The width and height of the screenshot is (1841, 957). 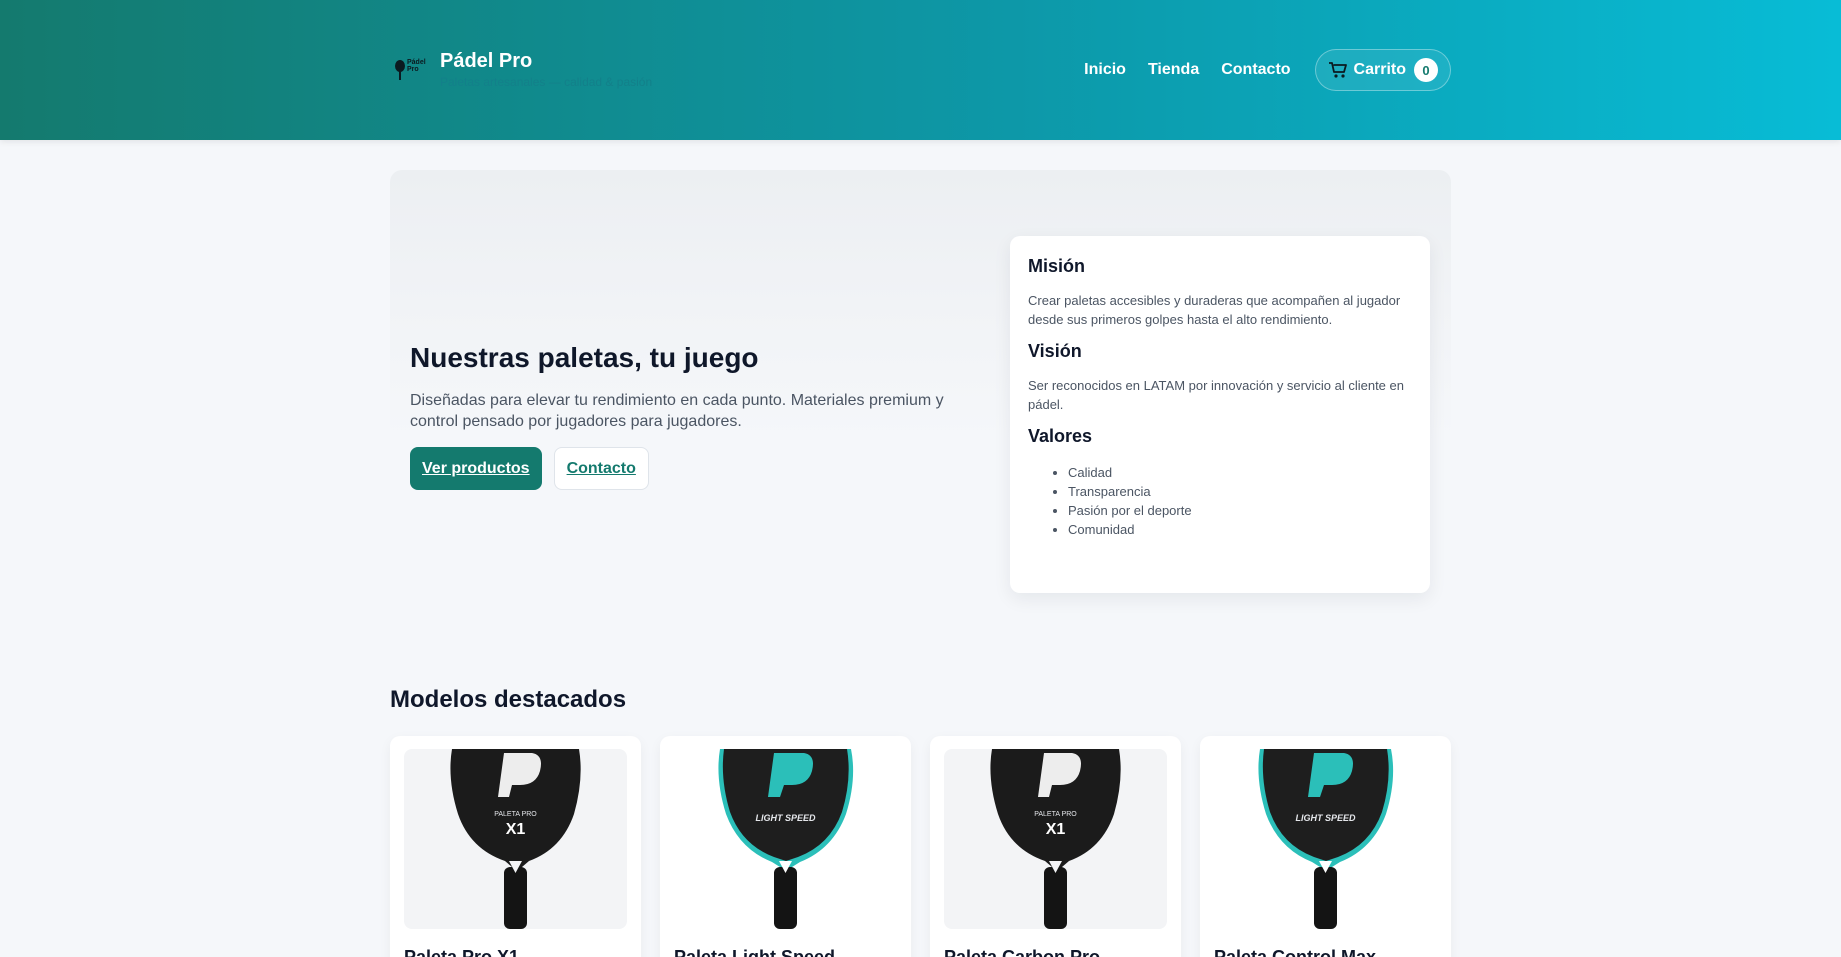 I want to click on product-card: PALETA PRO X1 Paleta Pro X1, so click(x=515, y=846).